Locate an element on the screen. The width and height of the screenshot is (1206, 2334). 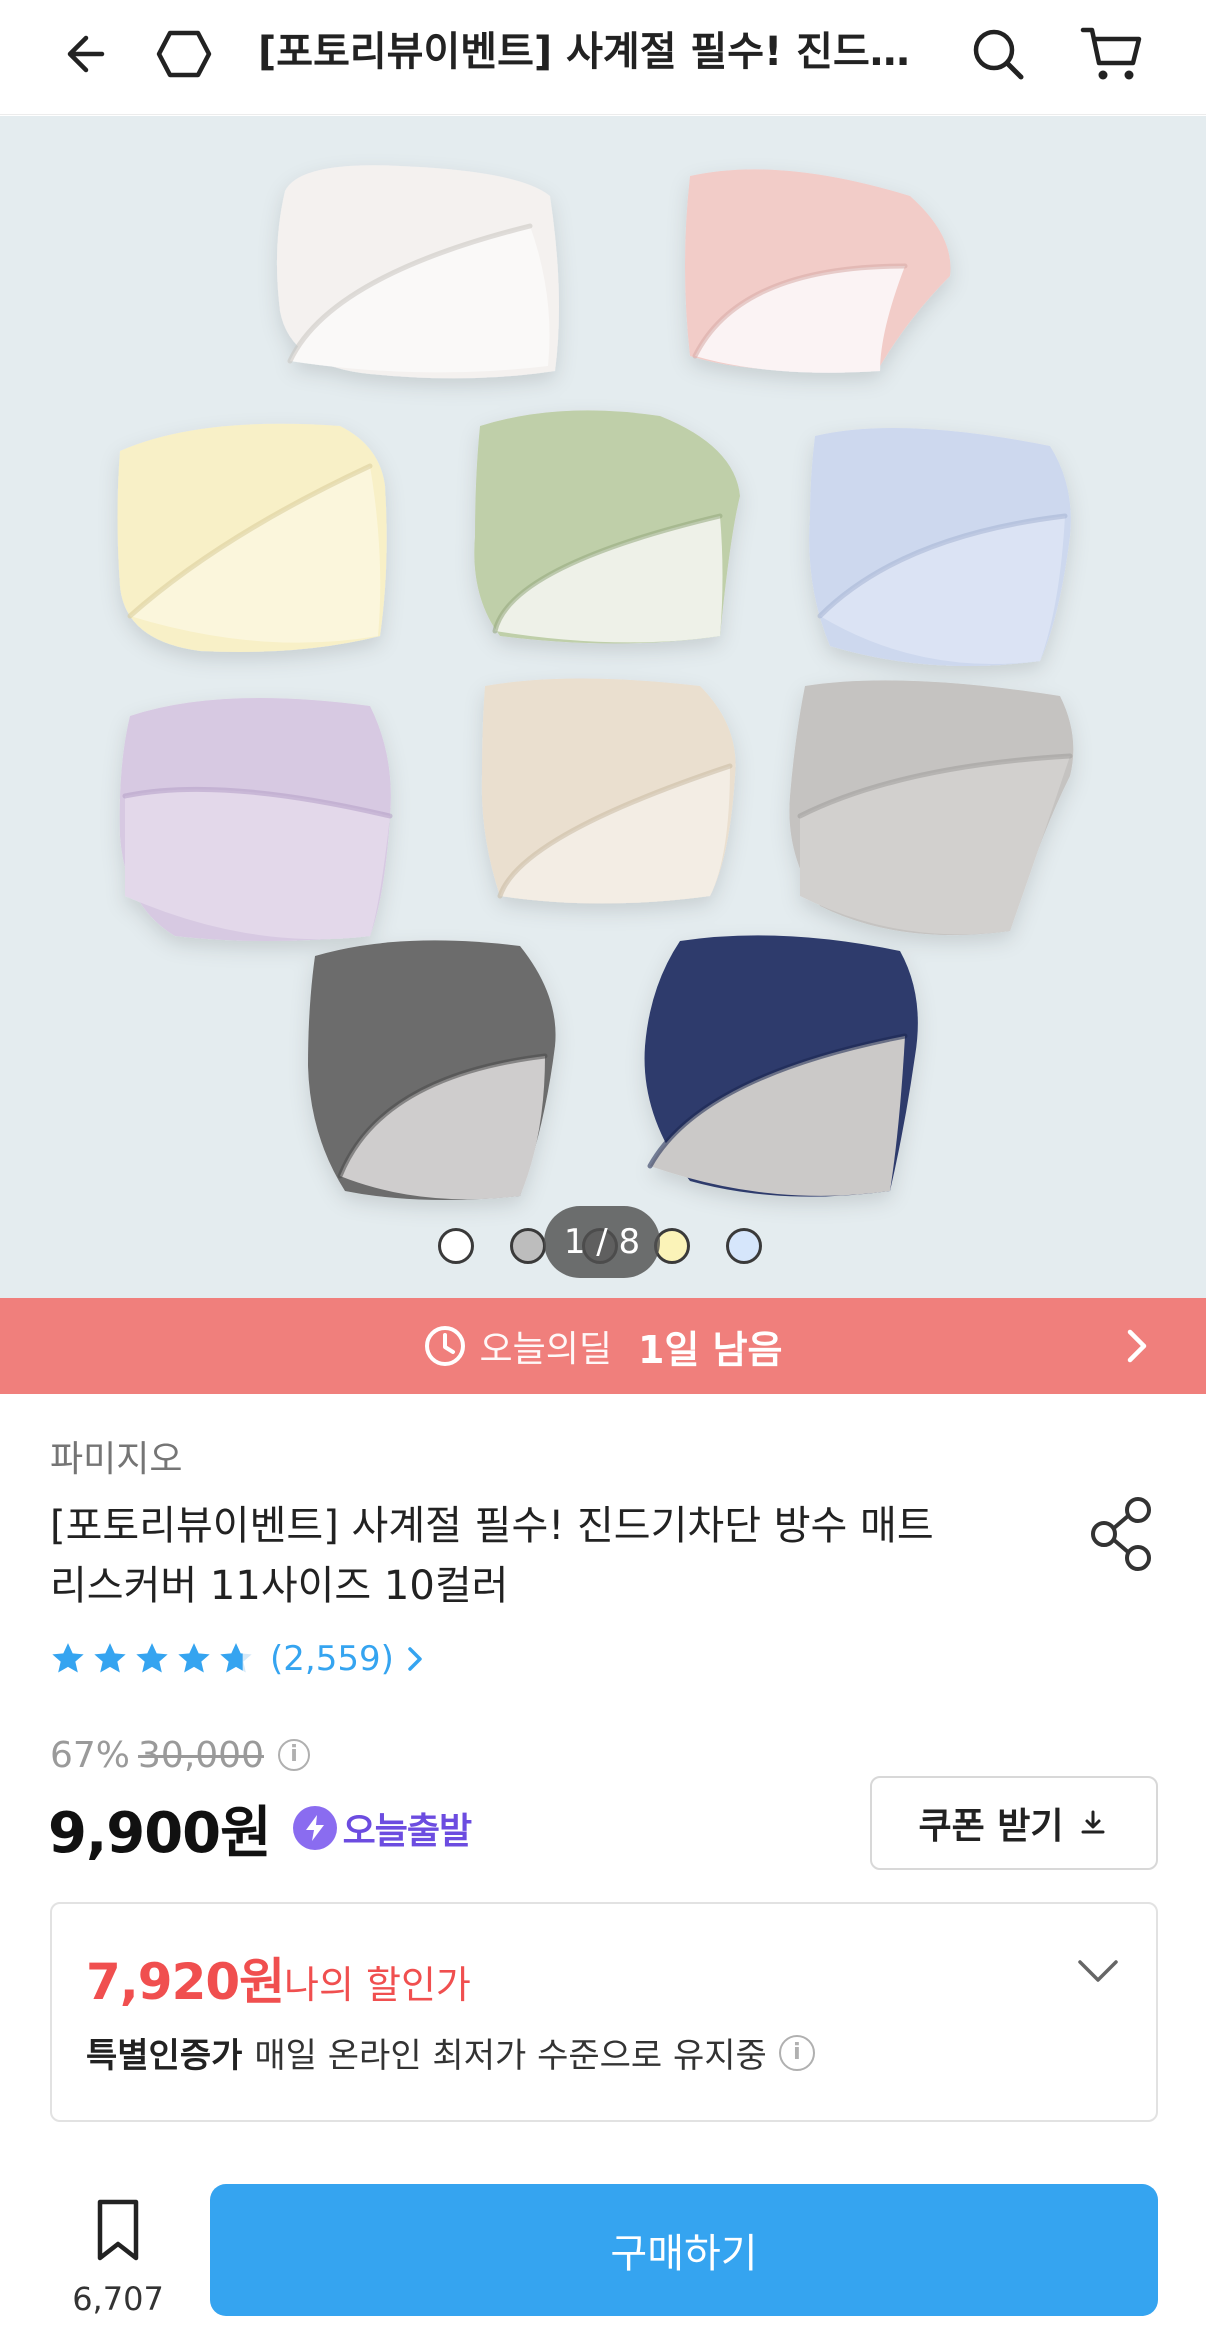
discount-row: 67% 30,000 i is located at coordinates (180, 1755).